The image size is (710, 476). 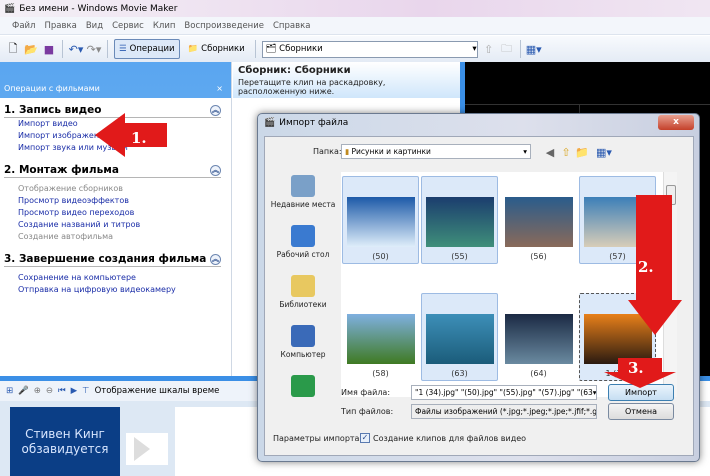 What do you see at coordinates (164, 26) in the screenshot?
I see `menu-clip: Клип` at bounding box center [164, 26].